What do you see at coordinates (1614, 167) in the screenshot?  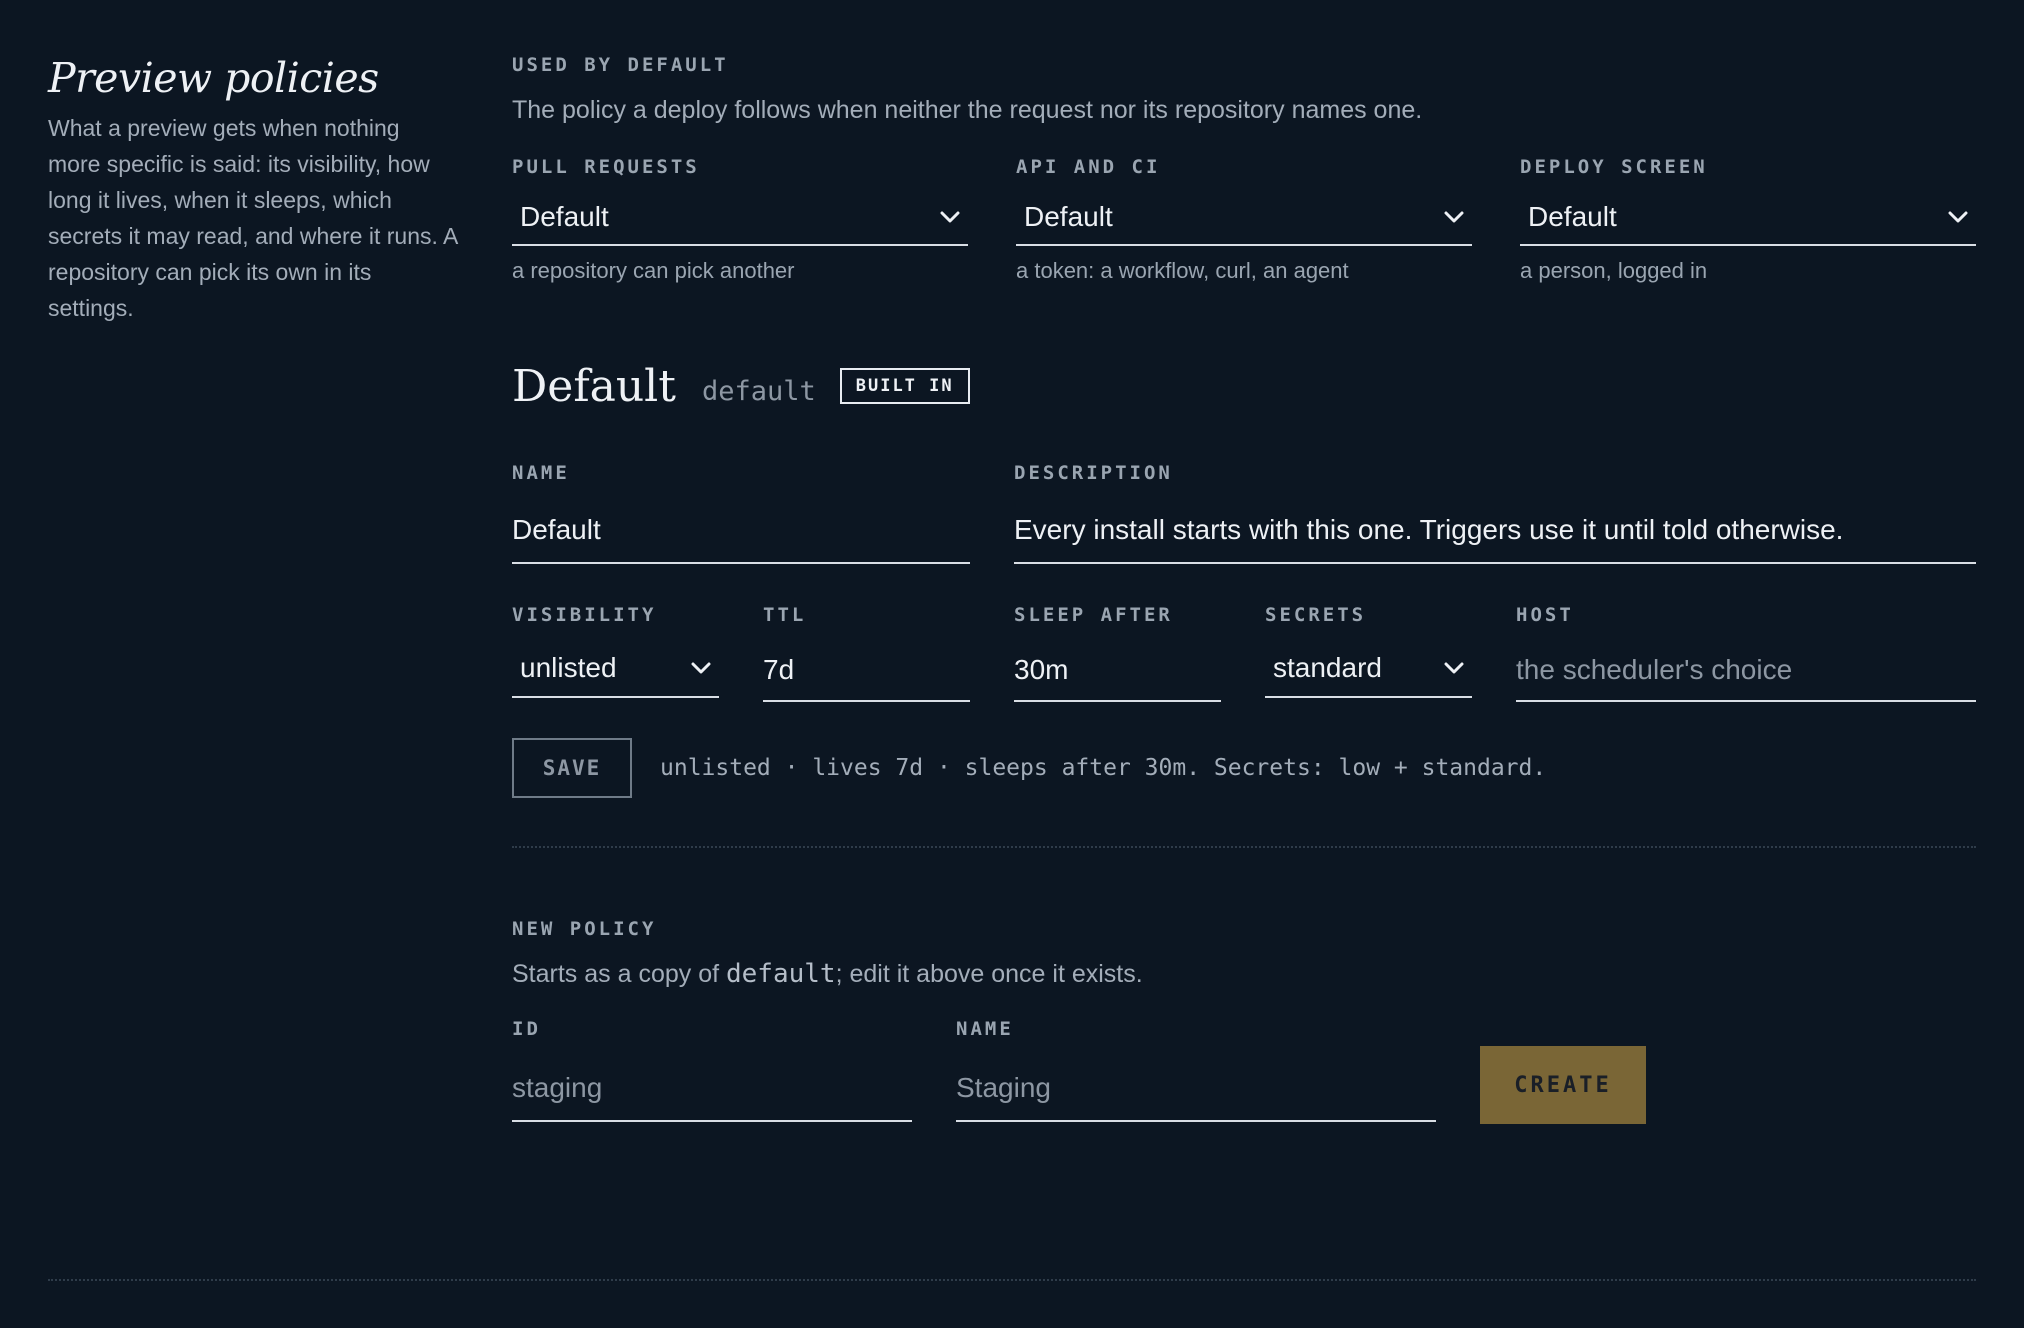 I see `deploy-screen-label: DEPLOY SCREEN` at bounding box center [1614, 167].